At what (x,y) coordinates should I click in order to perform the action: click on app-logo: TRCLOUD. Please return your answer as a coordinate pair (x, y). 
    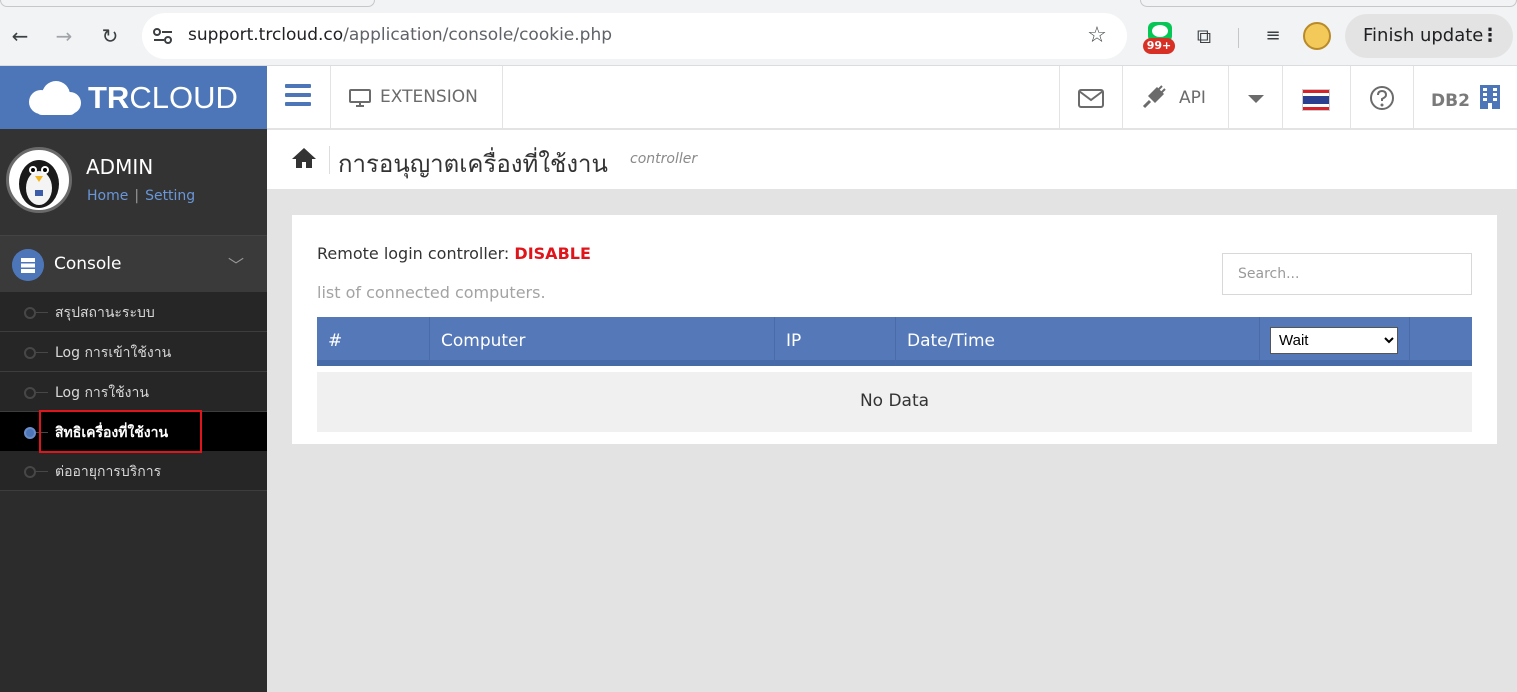
    Looking at the image, I should click on (133, 97).